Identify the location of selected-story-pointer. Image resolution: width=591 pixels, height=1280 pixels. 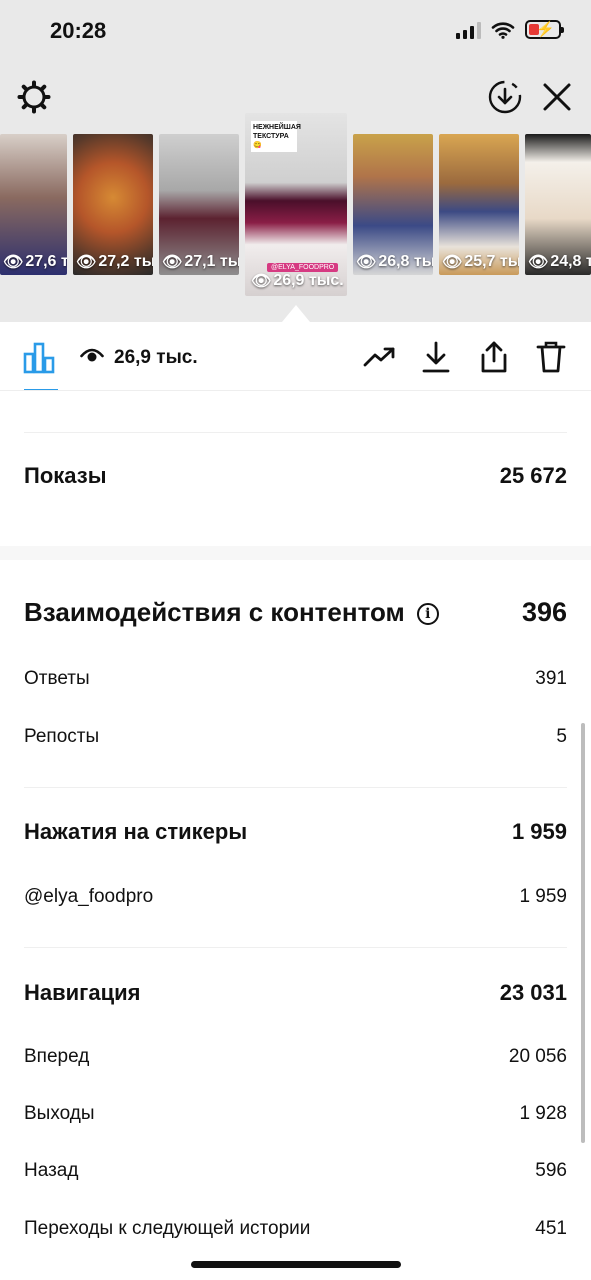
(296, 313).